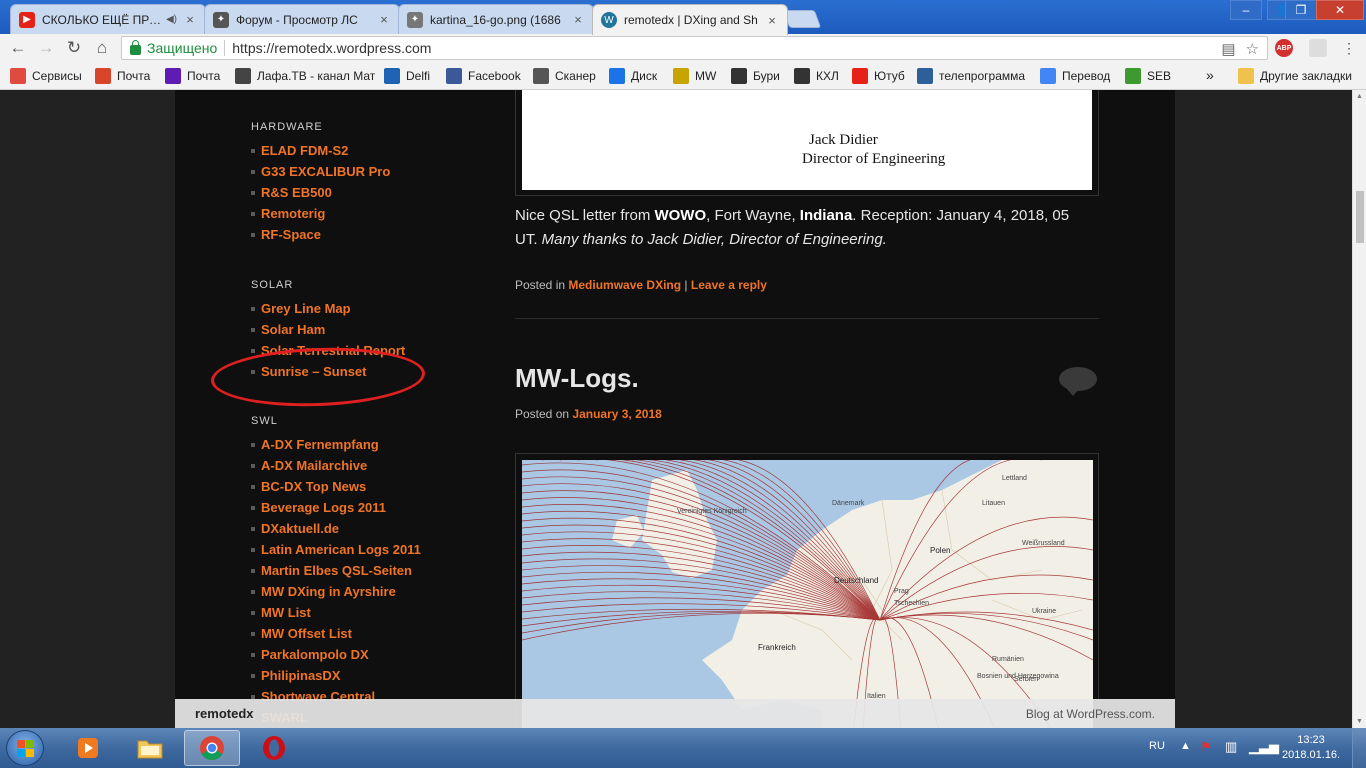 This screenshot has height=768, width=1366. I want to click on bookmark-item: Перевод, so click(1075, 76).